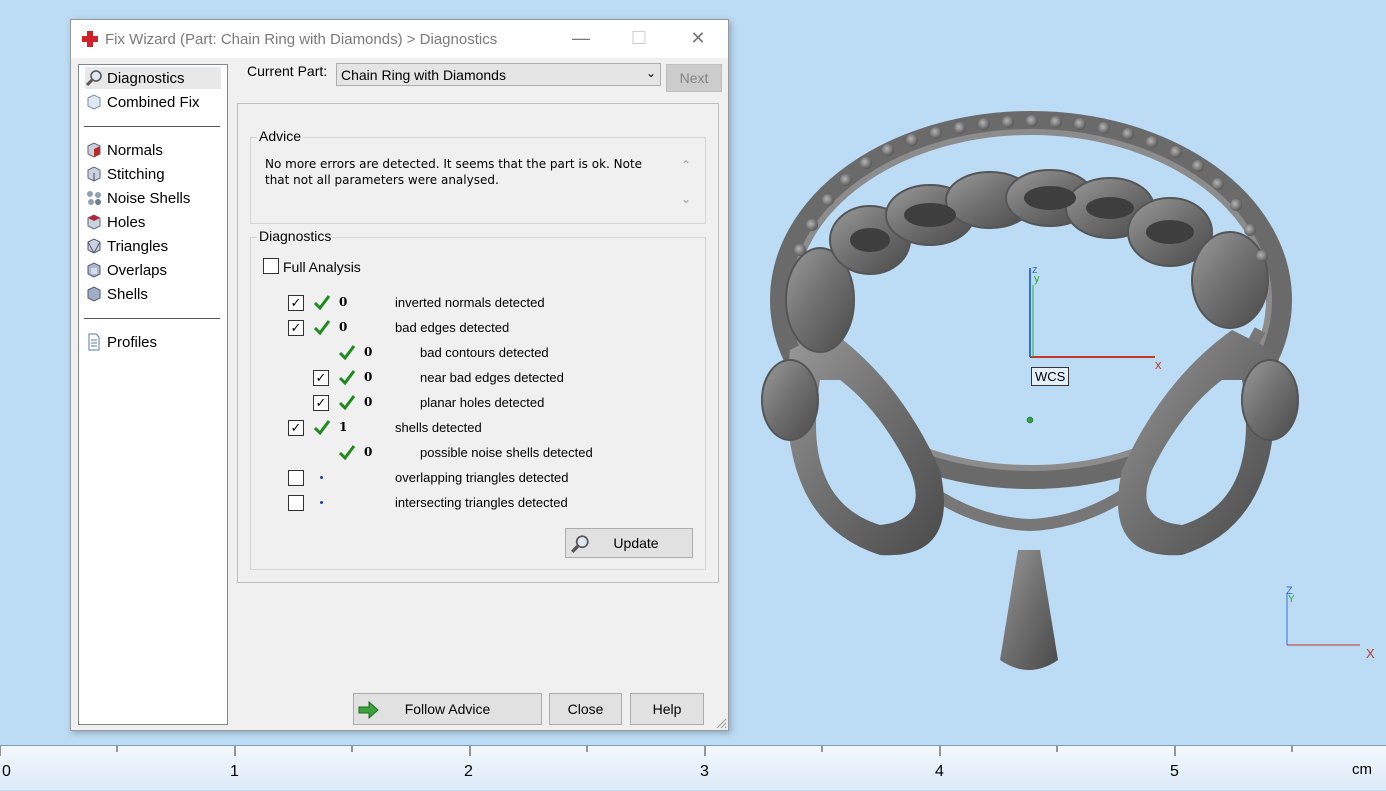  Describe the element at coordinates (94, 246) in the screenshot. I see `triangles-cube-icon` at that location.